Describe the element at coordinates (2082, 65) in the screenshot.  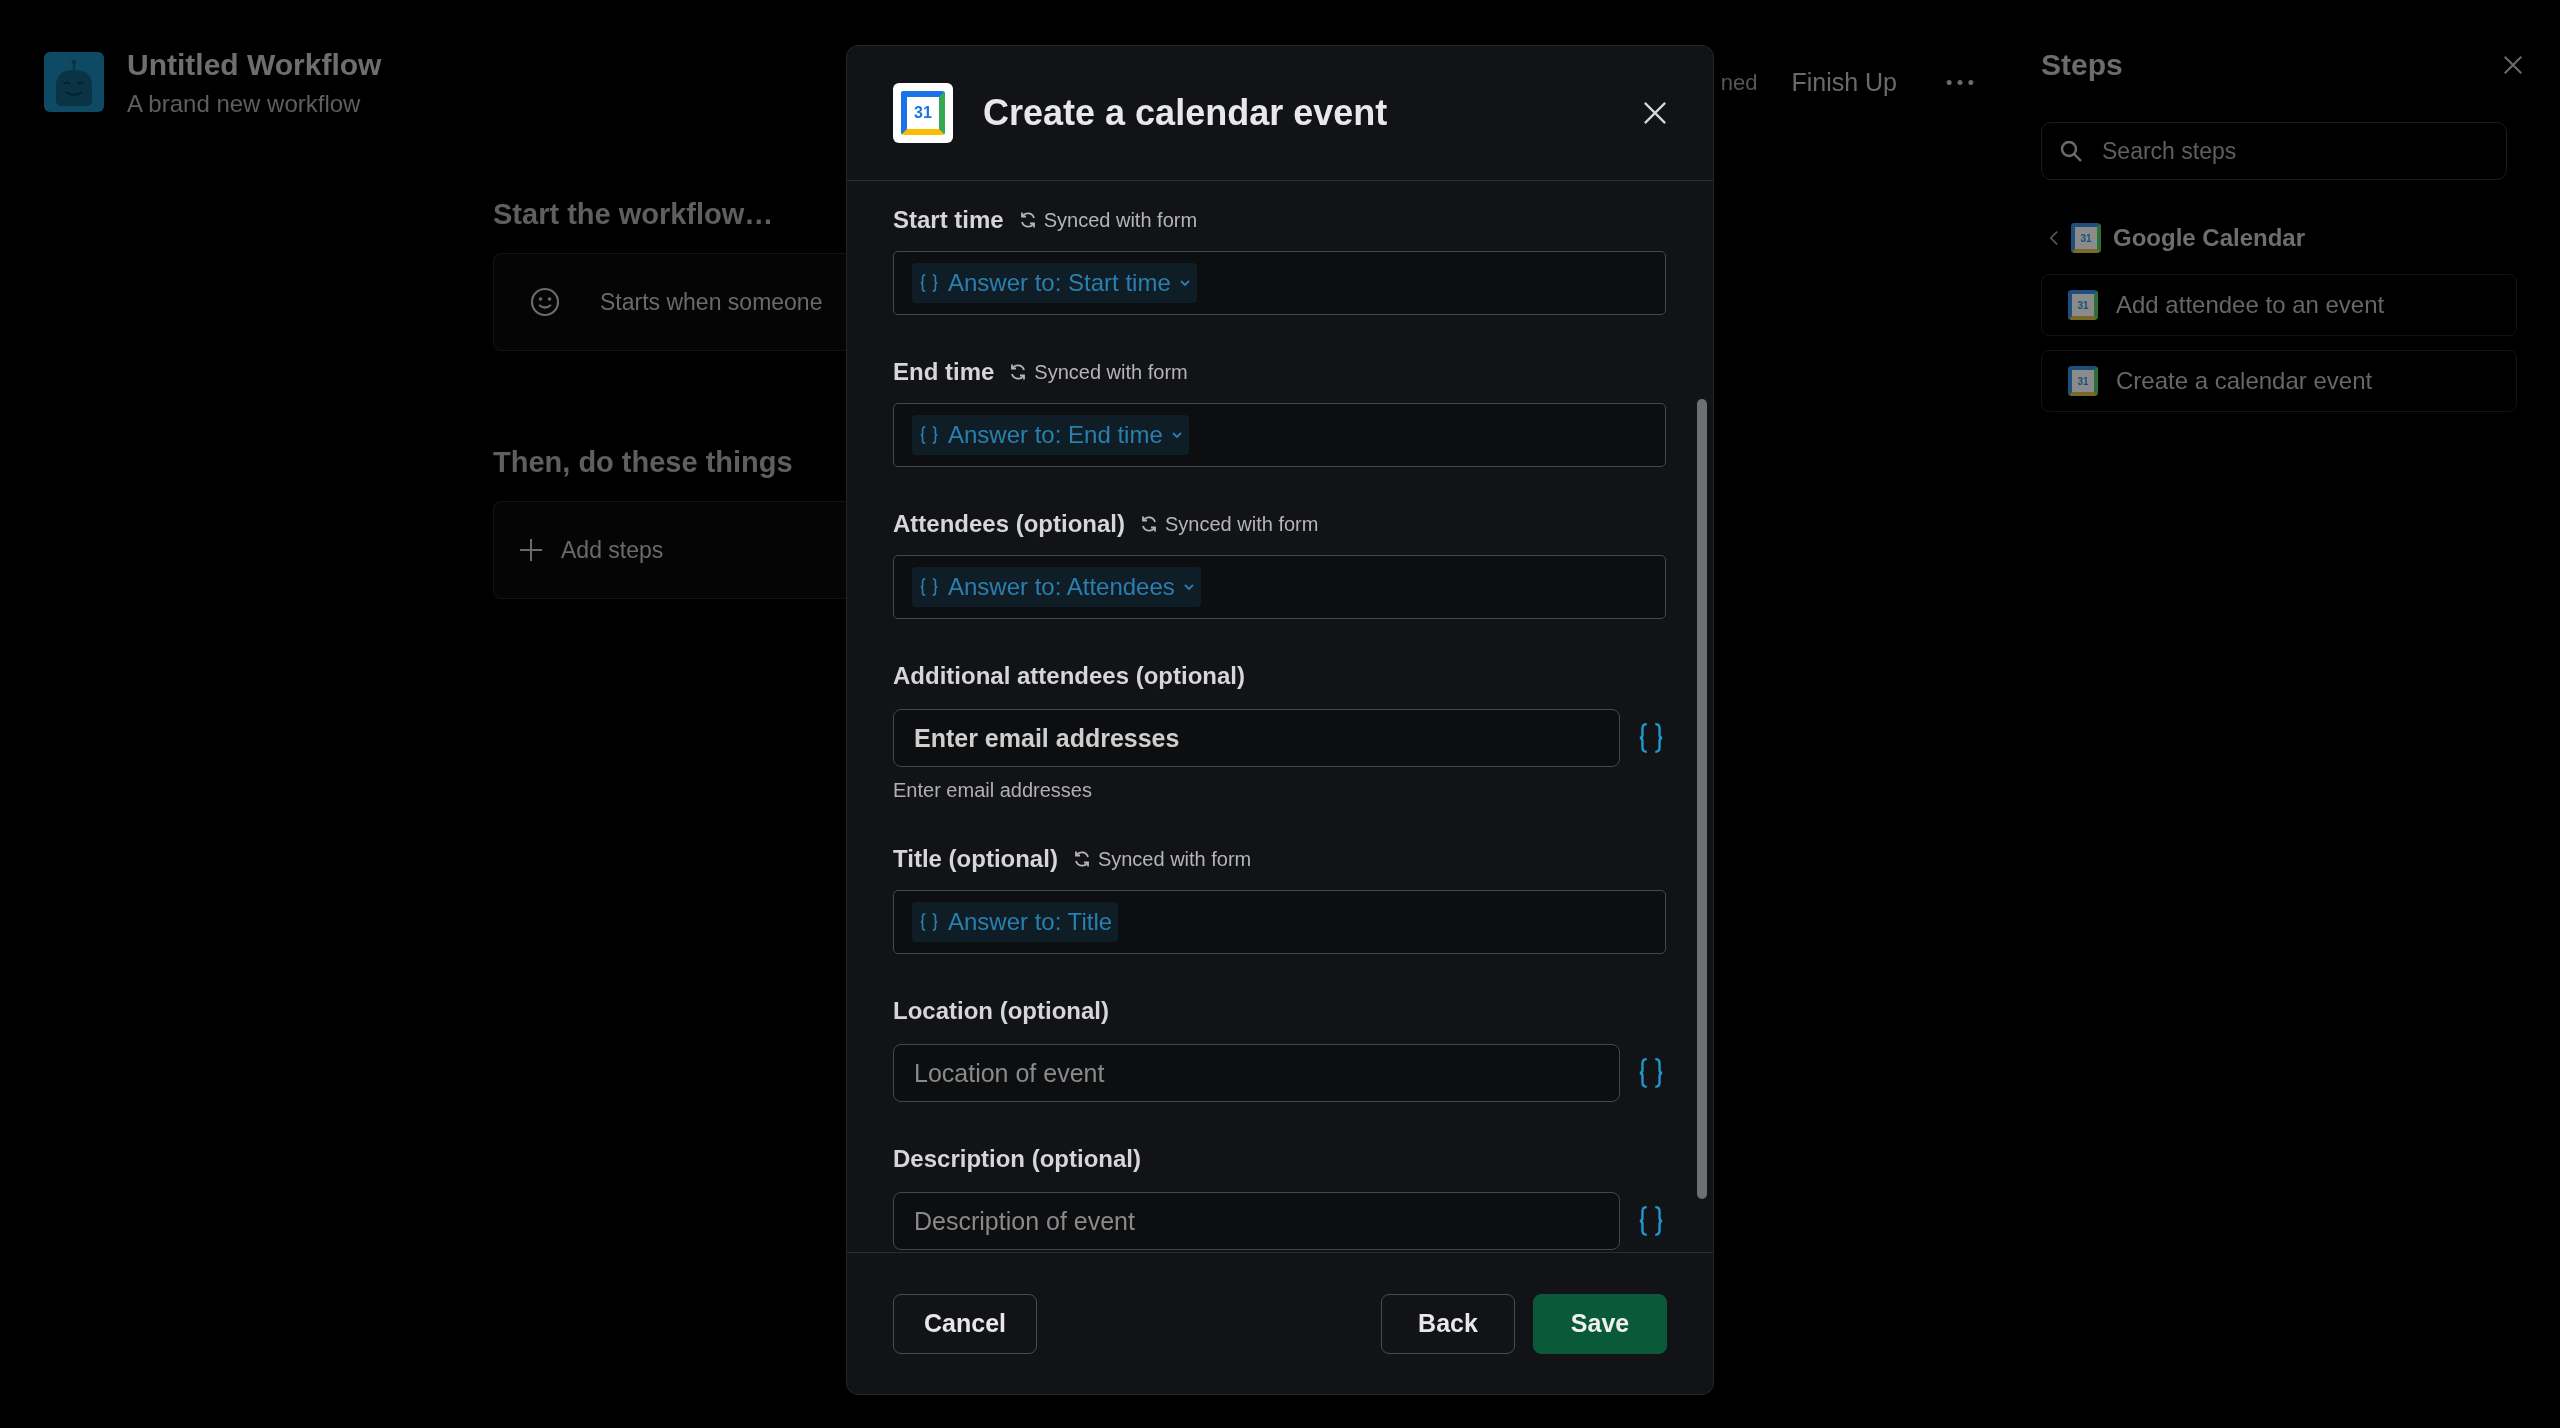
I see `panel-title: Steps` at that location.